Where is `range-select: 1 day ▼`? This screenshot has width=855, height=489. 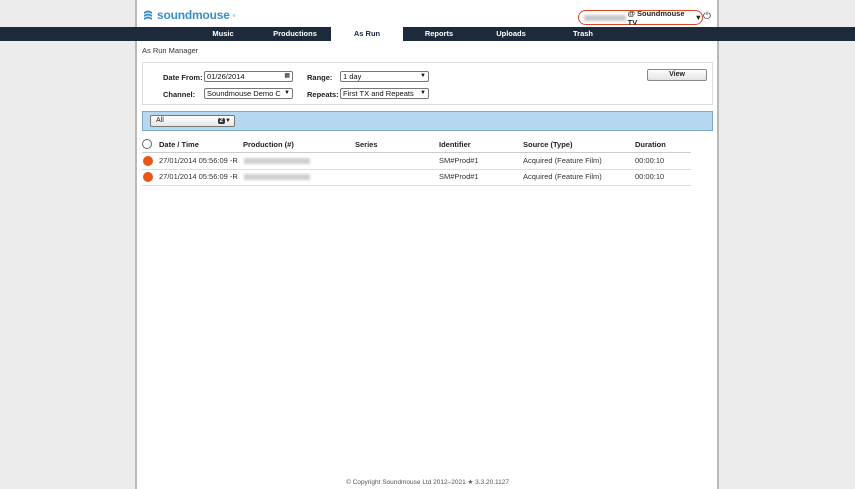
range-select: 1 day ▼ is located at coordinates (384, 76).